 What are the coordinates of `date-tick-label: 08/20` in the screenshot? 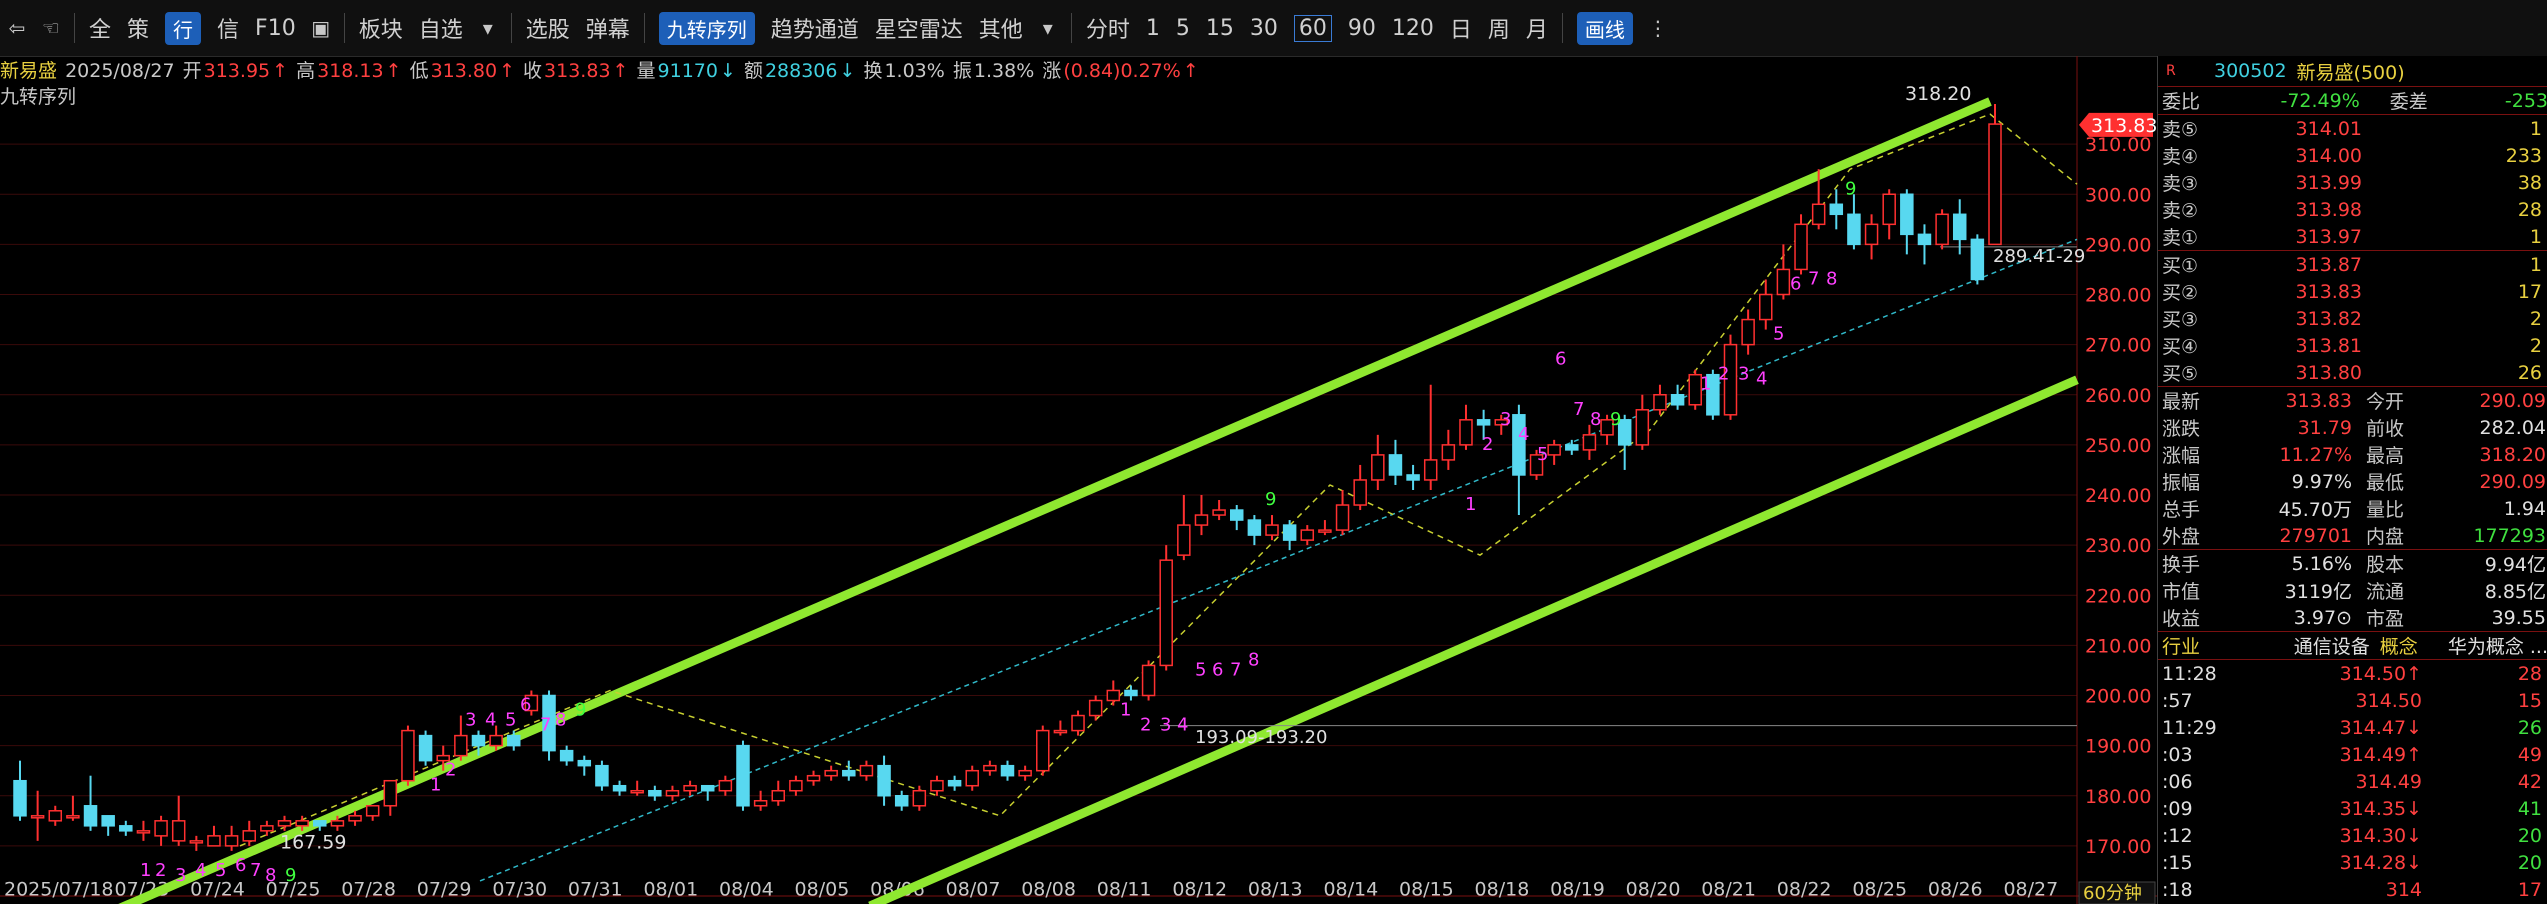 It's located at (1653, 890).